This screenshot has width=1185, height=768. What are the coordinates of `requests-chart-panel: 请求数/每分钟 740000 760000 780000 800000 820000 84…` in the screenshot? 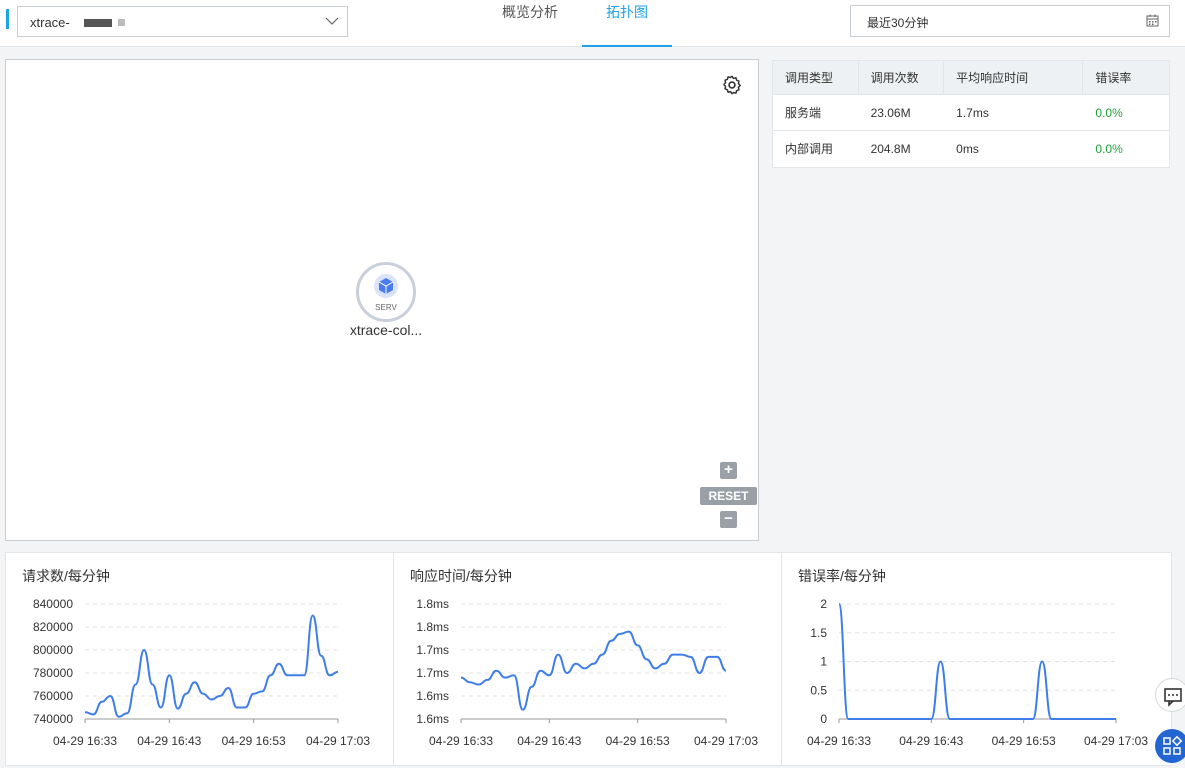 It's located at (199, 659).